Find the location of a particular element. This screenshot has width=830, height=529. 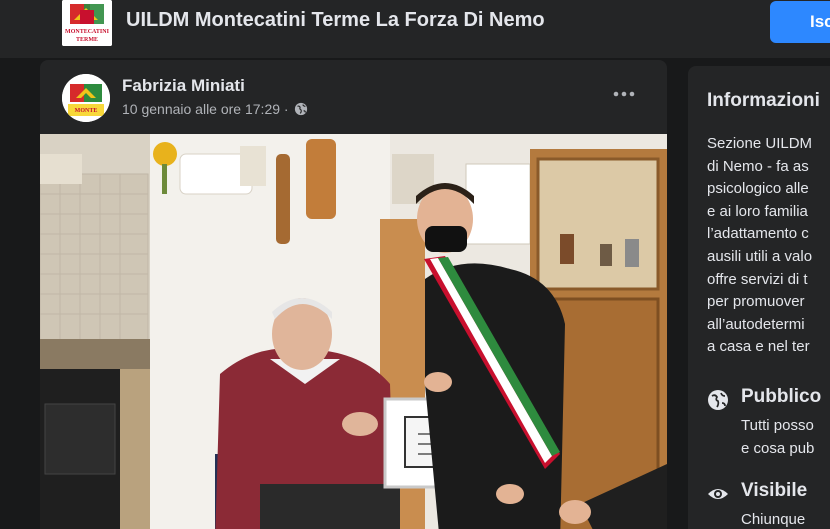

privacy-public-title: Pubblico is located at coordinates (781, 396).